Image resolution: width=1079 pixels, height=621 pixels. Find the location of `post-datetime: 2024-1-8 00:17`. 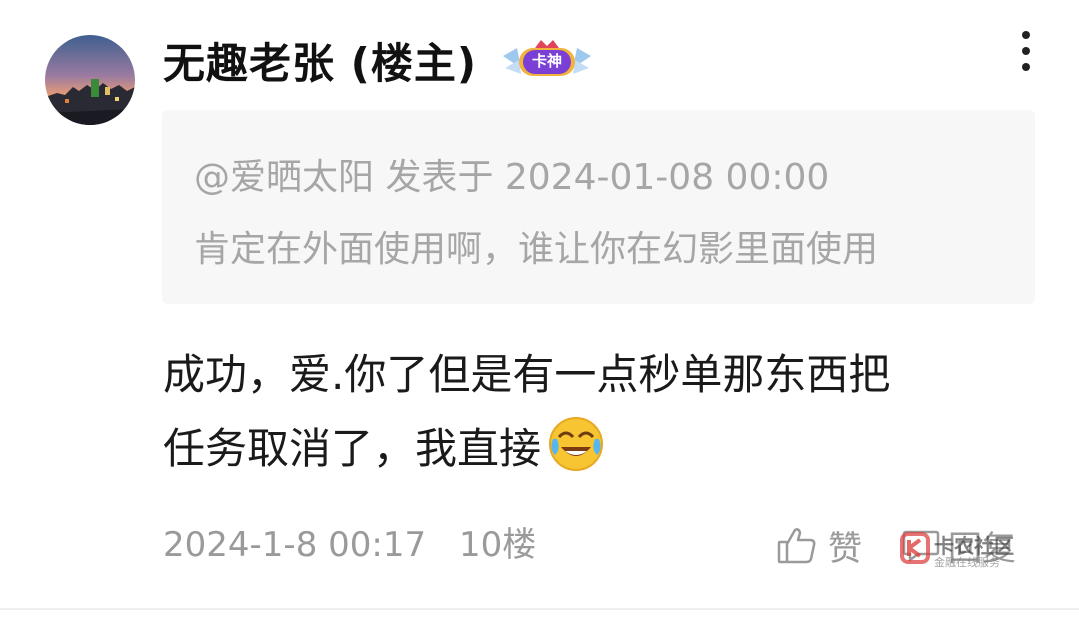

post-datetime: 2024-1-8 00:17 is located at coordinates (295, 545).